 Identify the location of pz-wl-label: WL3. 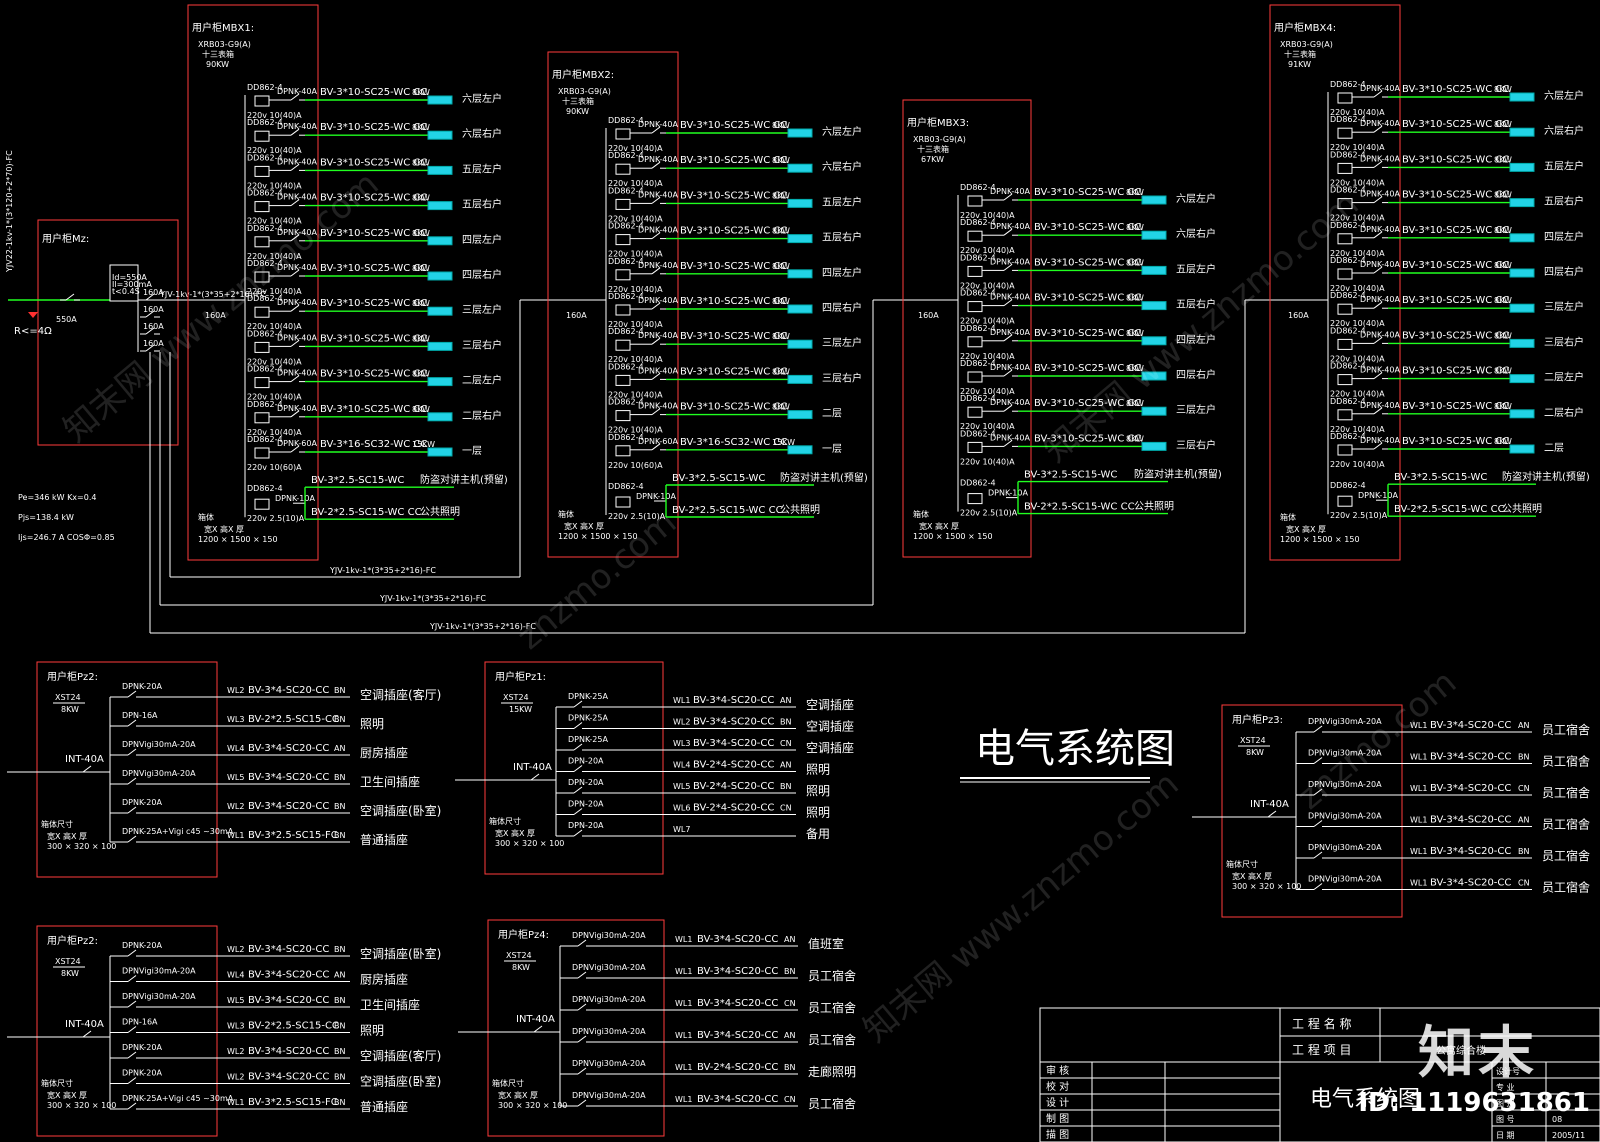
(235, 719).